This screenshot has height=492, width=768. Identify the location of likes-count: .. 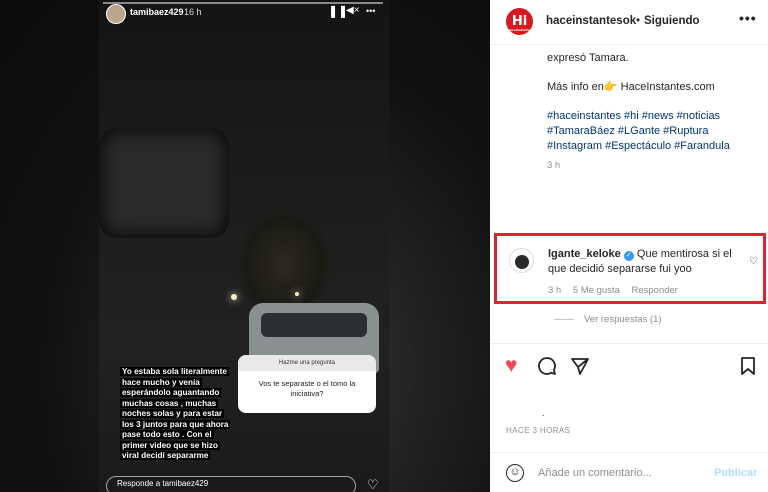
(543, 413).